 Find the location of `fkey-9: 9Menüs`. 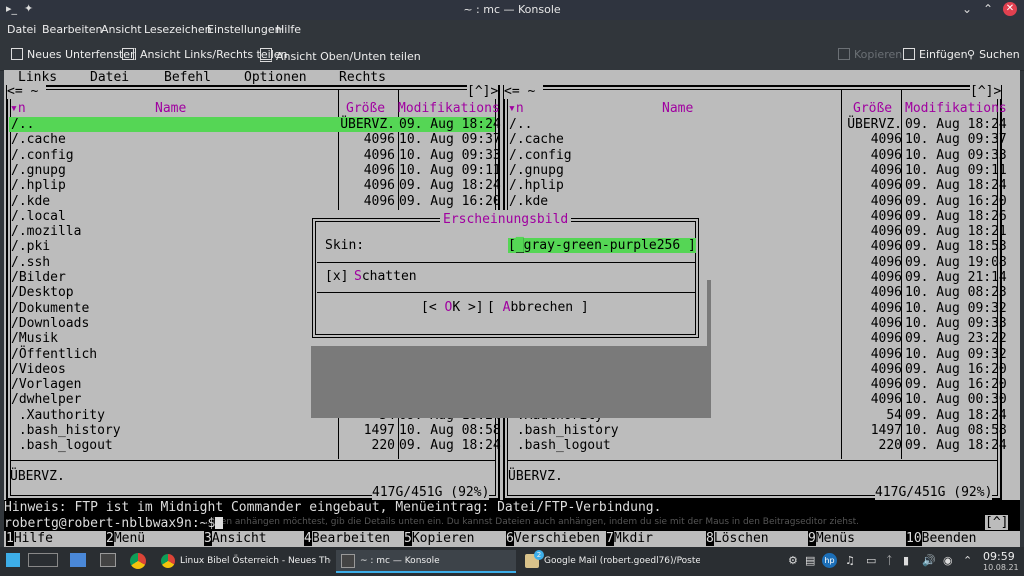

fkey-9: 9Menüs is located at coordinates (831, 539).